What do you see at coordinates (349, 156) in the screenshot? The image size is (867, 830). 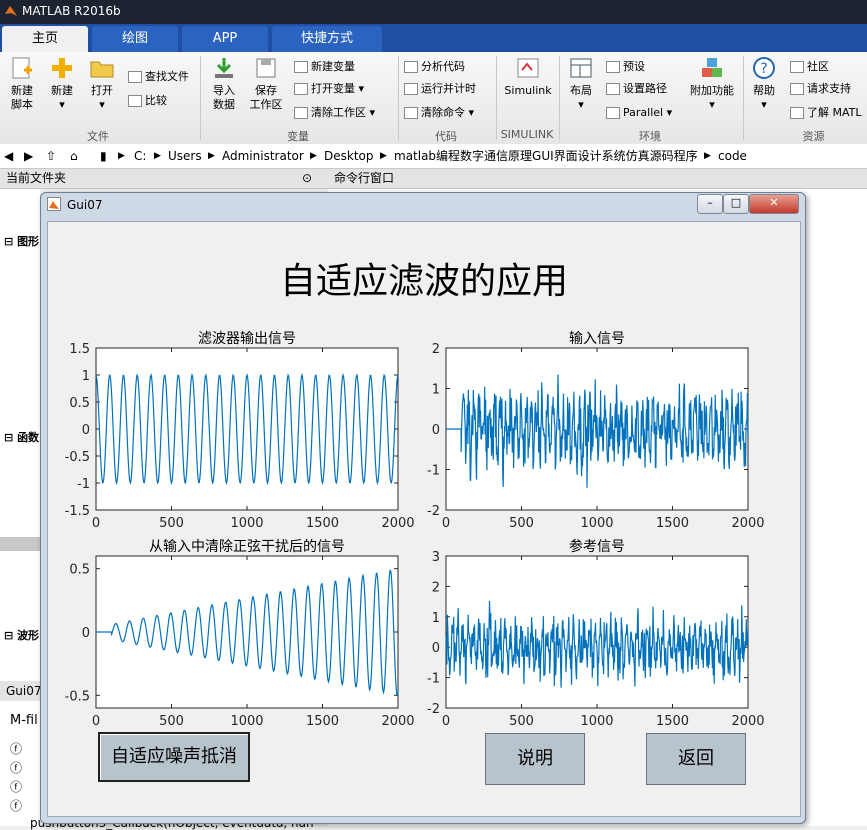 I see `breadcrumb-desktop: Desktop` at bounding box center [349, 156].